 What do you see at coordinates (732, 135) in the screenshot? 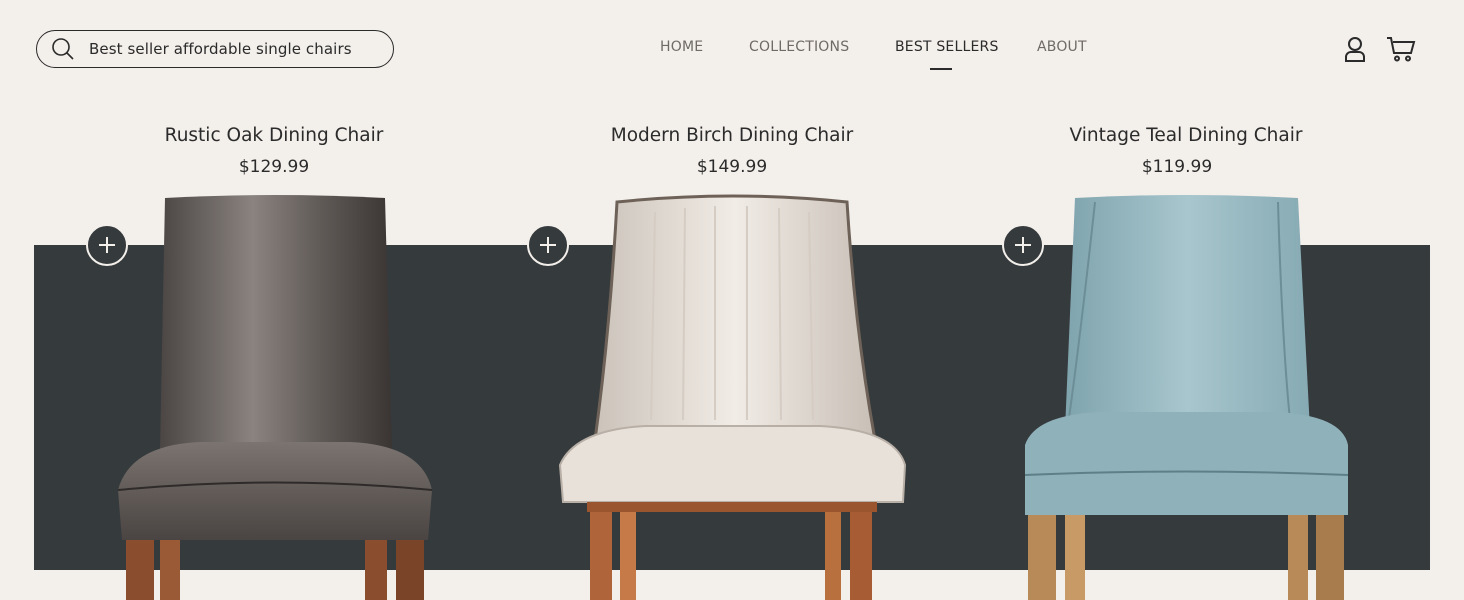
I see `product-title: Modern Birch Dining Chair` at bounding box center [732, 135].